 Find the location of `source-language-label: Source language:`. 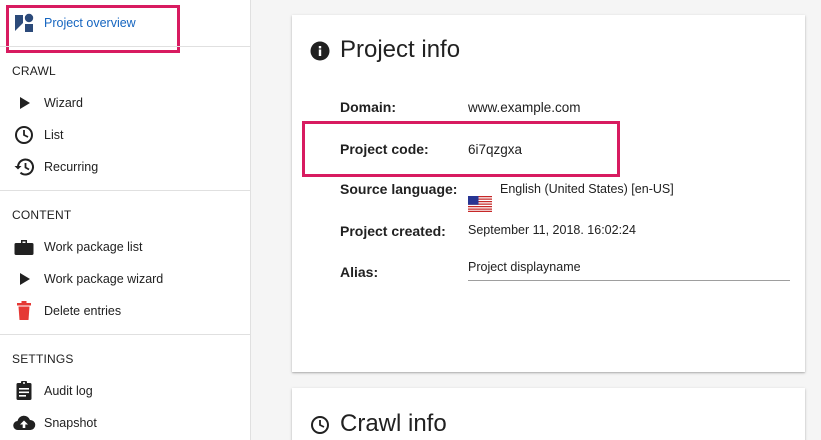

source-language-label: Source language: is located at coordinates (399, 189).